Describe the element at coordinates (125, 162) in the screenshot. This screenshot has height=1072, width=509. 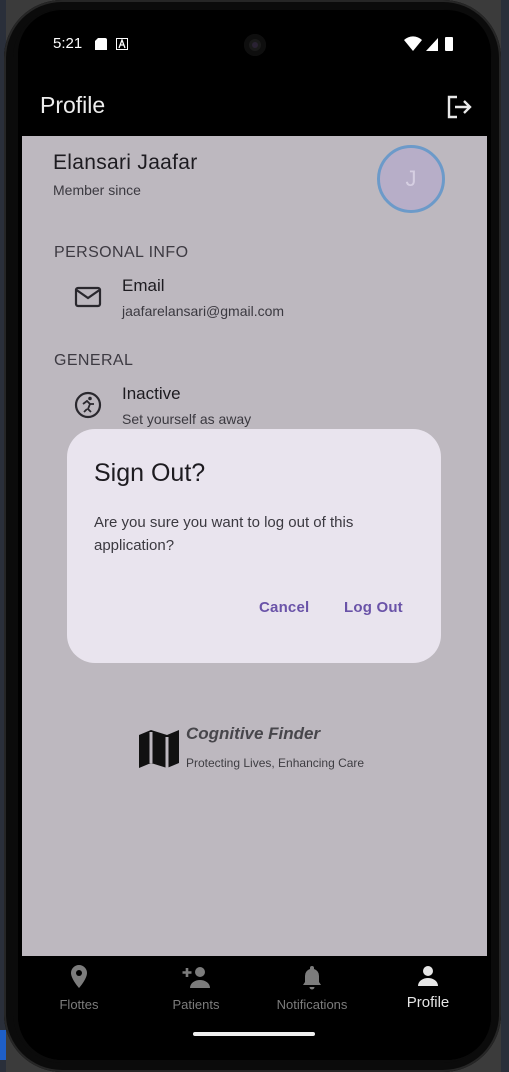
I see `profile-name: Elansari Jaafar` at that location.